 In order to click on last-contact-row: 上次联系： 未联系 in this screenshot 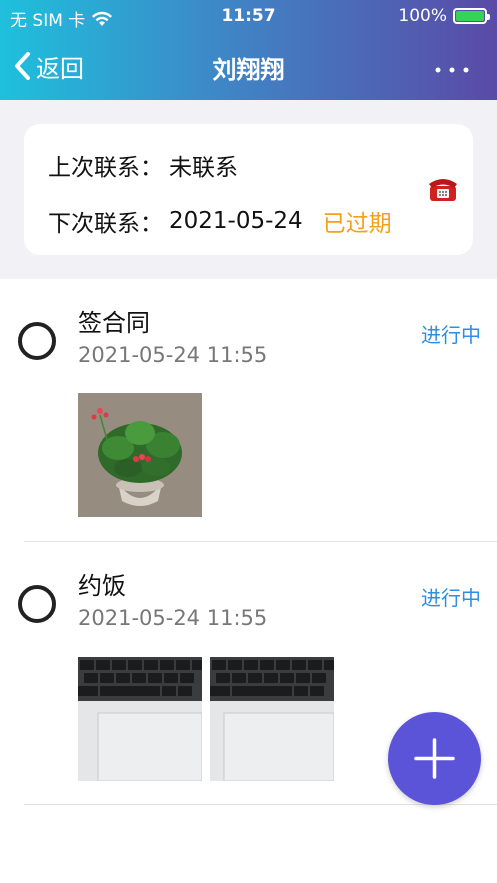, I will do `click(143, 165)`.